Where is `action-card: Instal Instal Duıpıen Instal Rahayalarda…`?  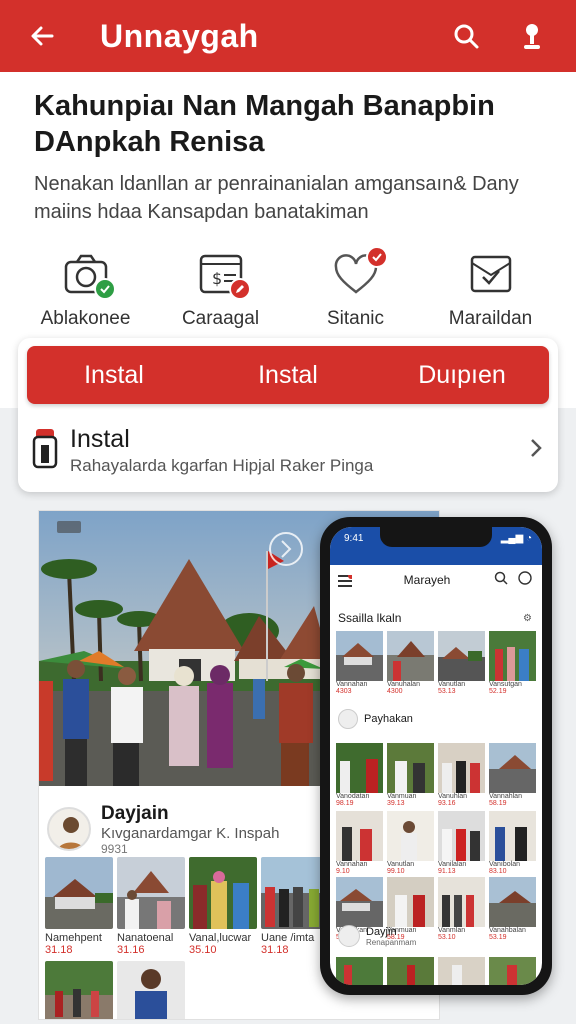 action-card: Instal Instal Duıpıen Instal Rahayalarda… is located at coordinates (288, 415).